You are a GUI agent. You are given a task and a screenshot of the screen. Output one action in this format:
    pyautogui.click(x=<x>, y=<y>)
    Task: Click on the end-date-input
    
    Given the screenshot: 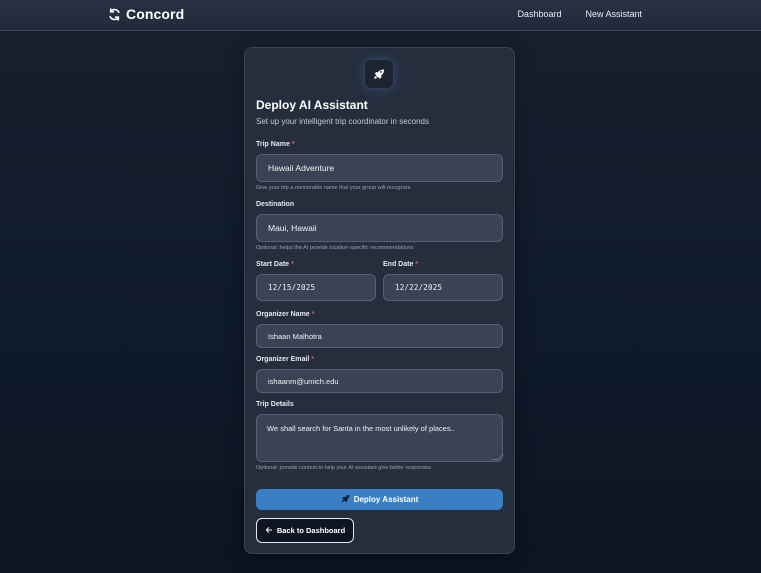 What is the action you would take?
    pyautogui.click(x=443, y=287)
    